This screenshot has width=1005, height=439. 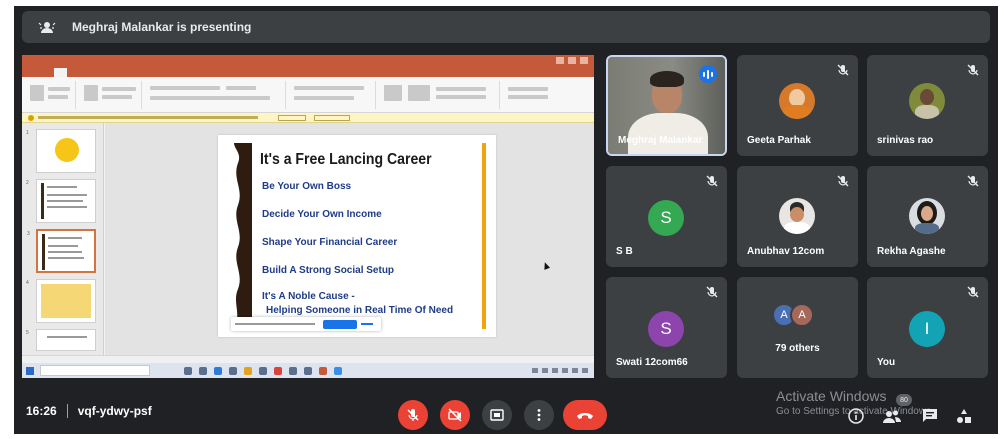 I want to click on presenter-banner: Meghraj Malankar is presenting, so click(x=506, y=27).